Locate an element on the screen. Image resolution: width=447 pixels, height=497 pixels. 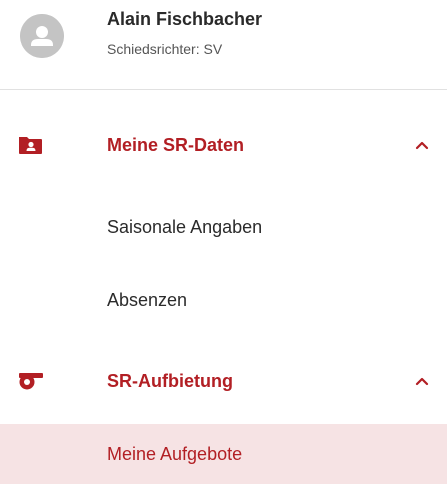
nav-group-meine-sr-daten: Meine SR-Daten is located at coordinates (223, 145).